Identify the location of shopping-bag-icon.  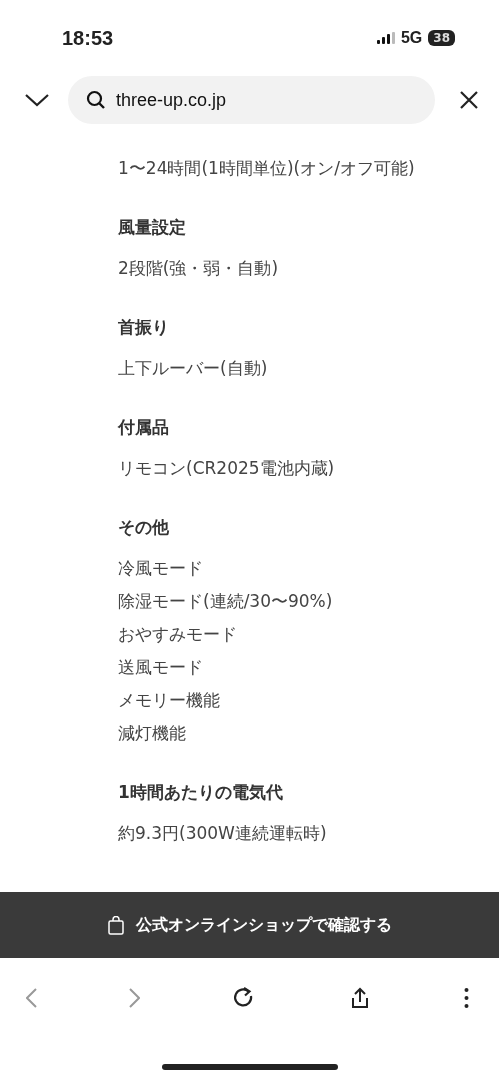
(115, 925).